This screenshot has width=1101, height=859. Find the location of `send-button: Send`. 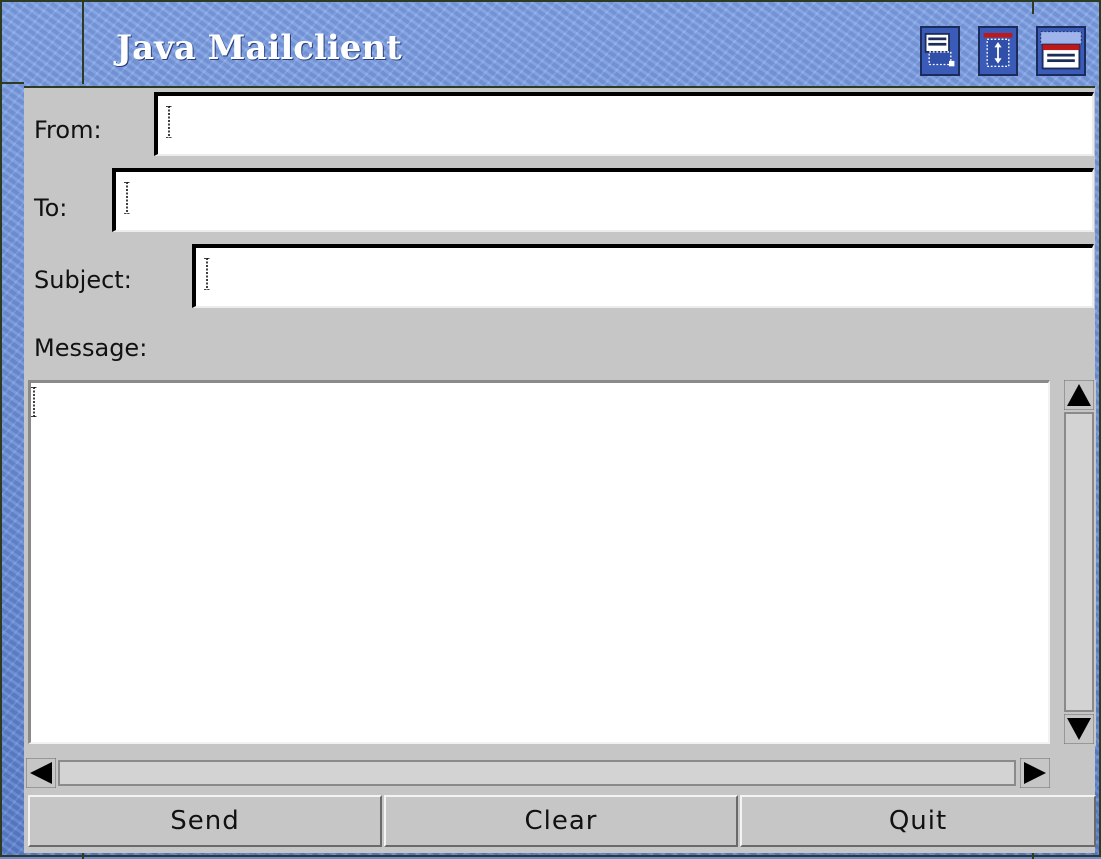

send-button: Send is located at coordinates (205, 821).